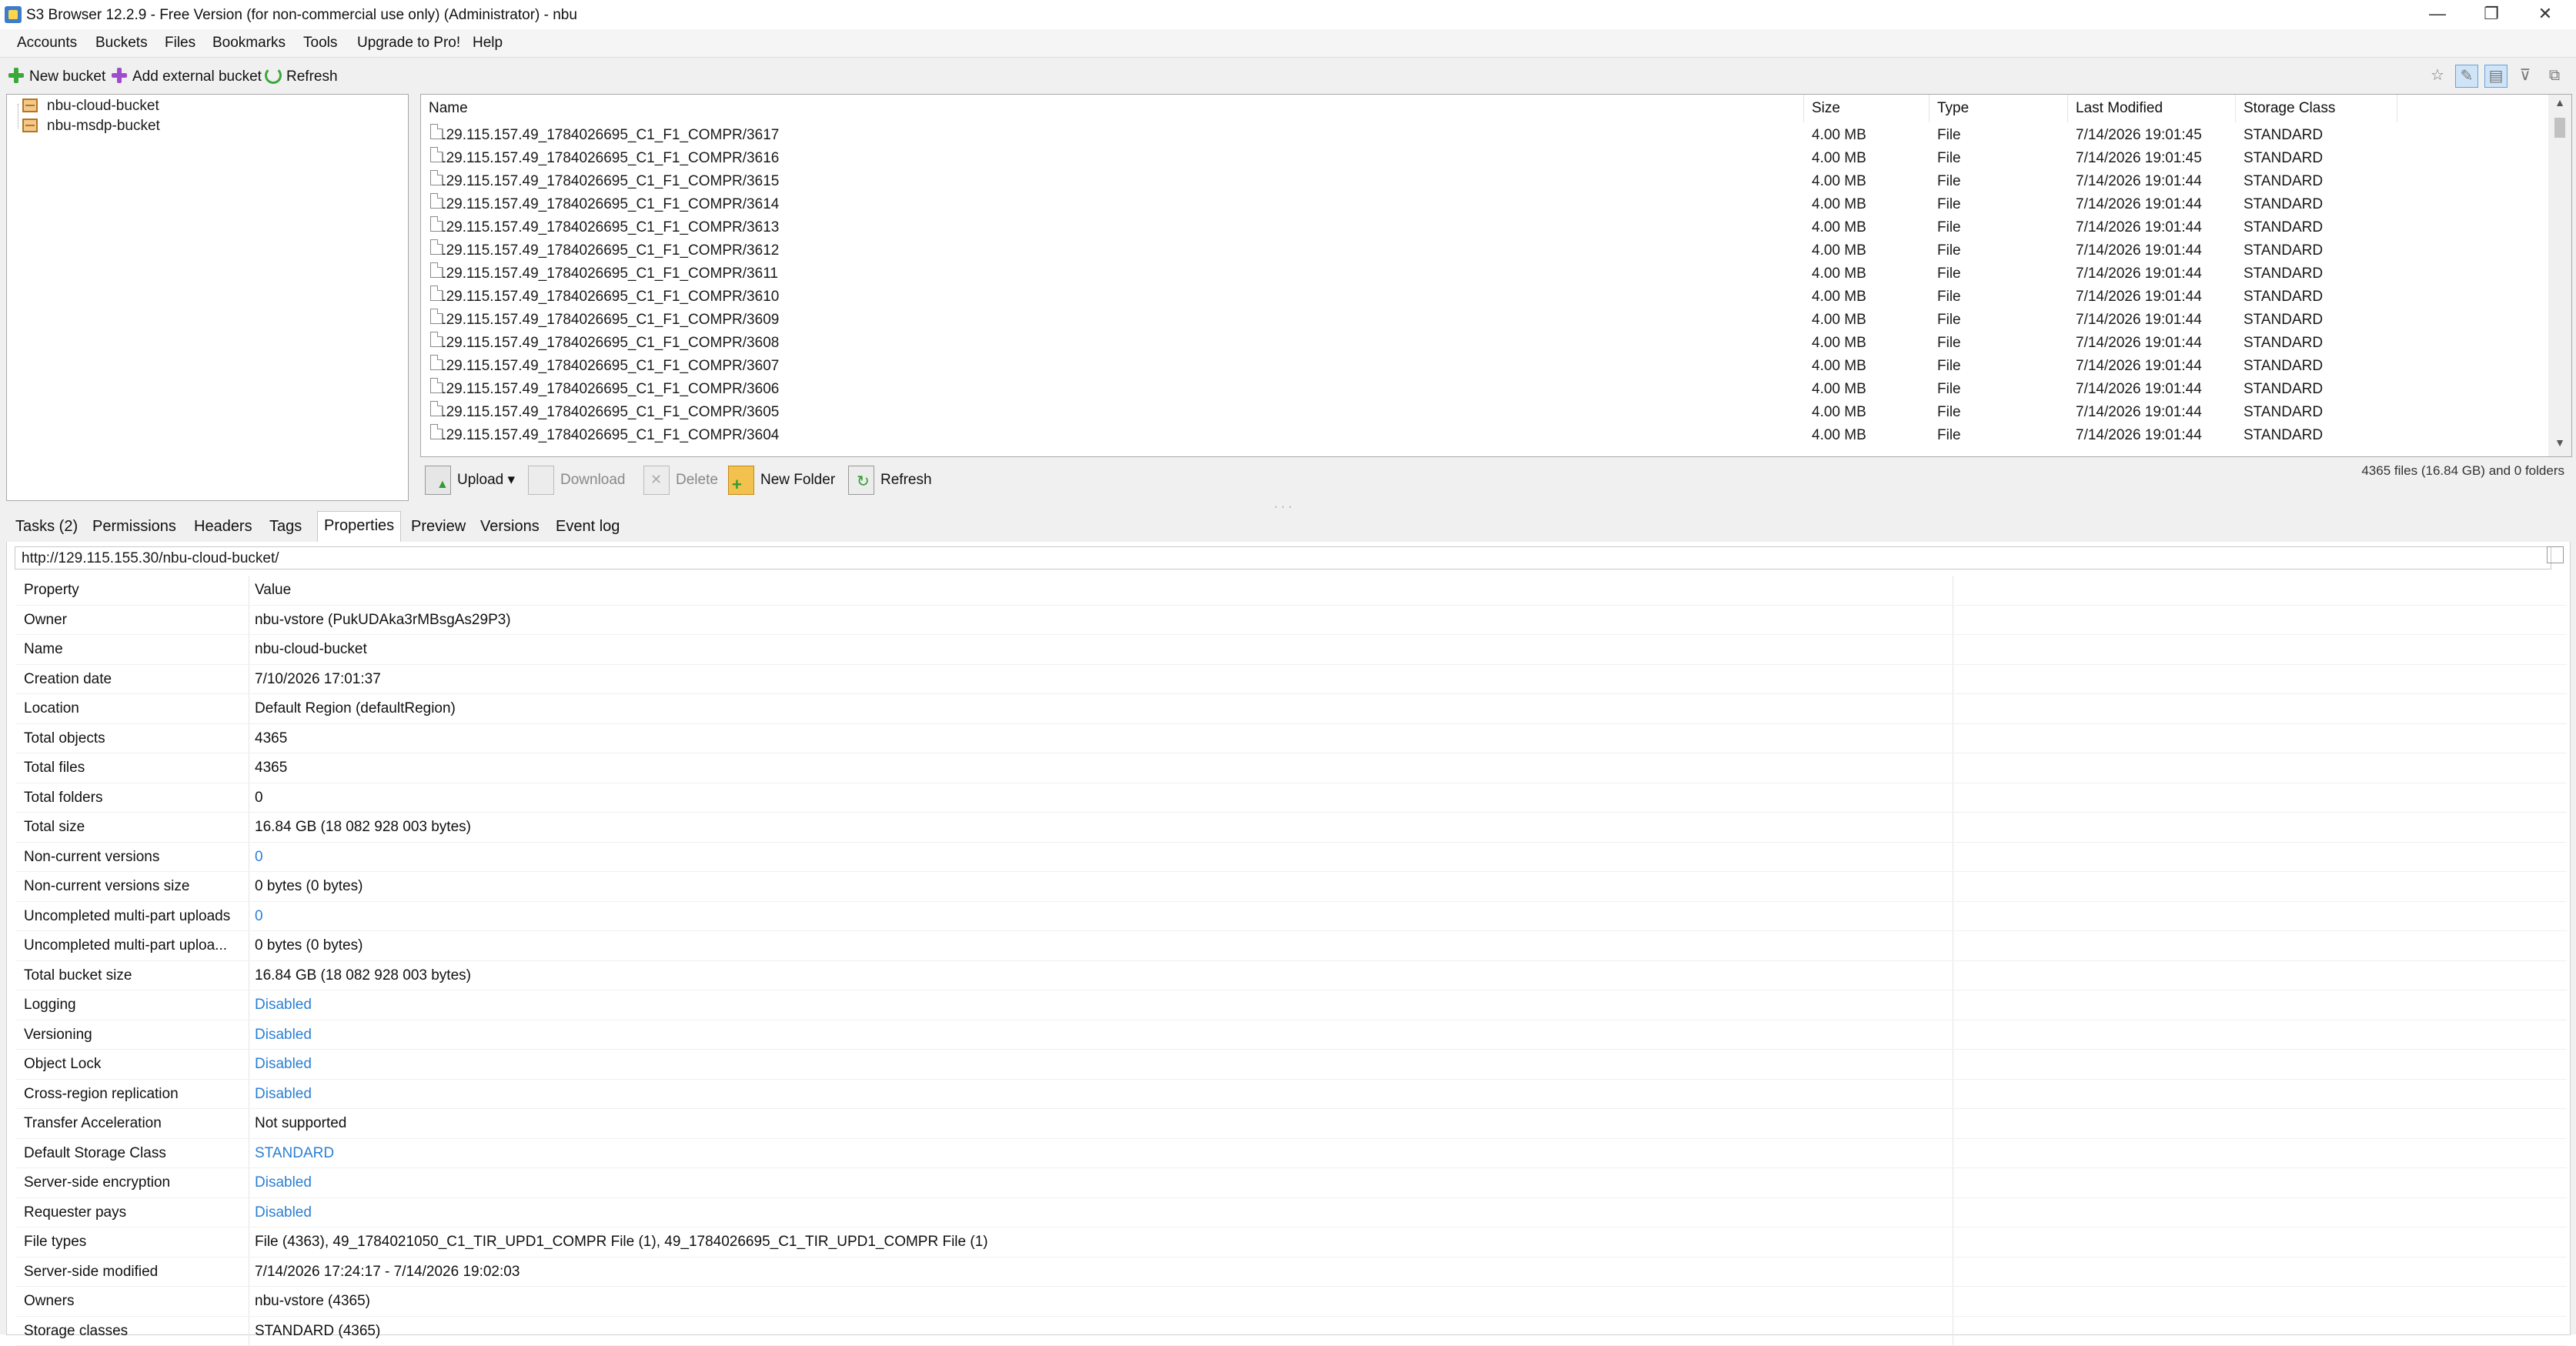  I want to click on filter-icon: ⊽, so click(2525, 76).